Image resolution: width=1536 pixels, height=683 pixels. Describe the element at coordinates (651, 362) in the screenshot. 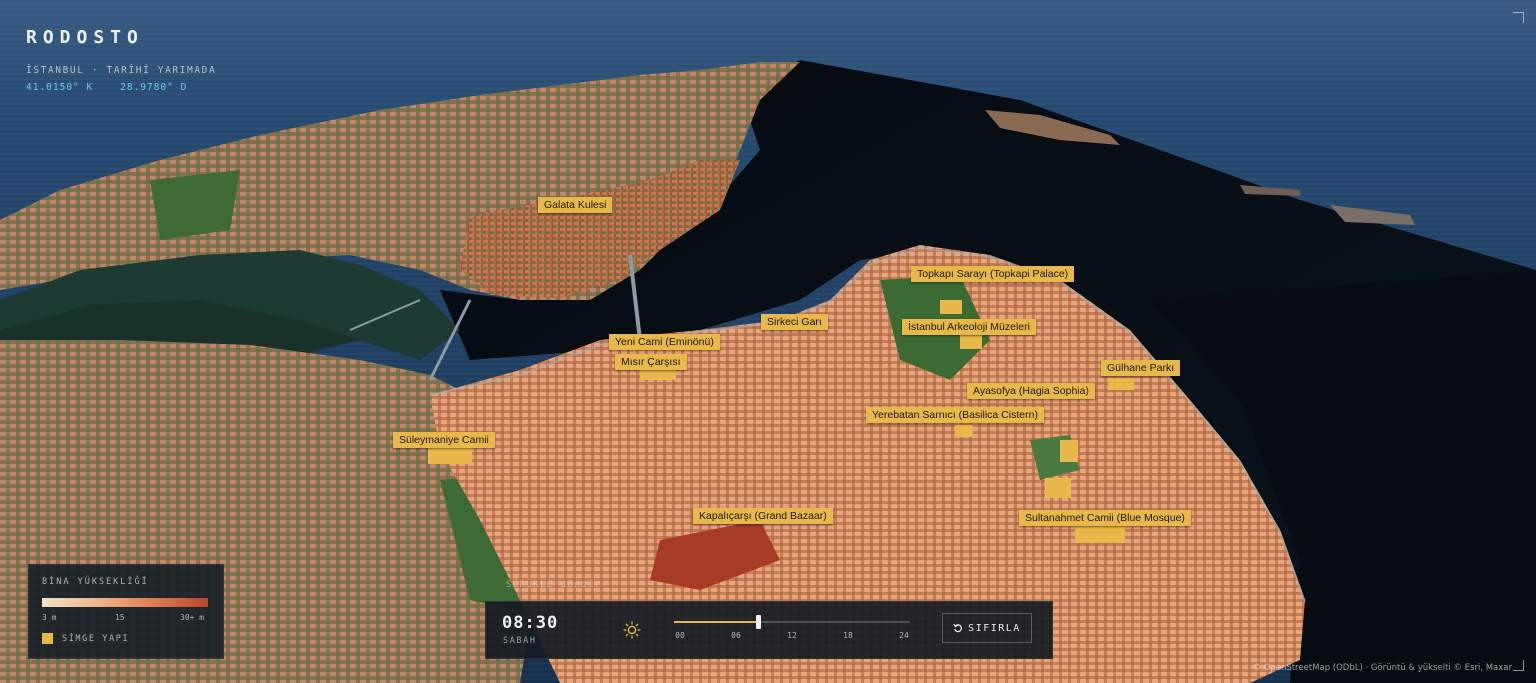

I see `landmark-label: Mısır Çarşısı` at that location.